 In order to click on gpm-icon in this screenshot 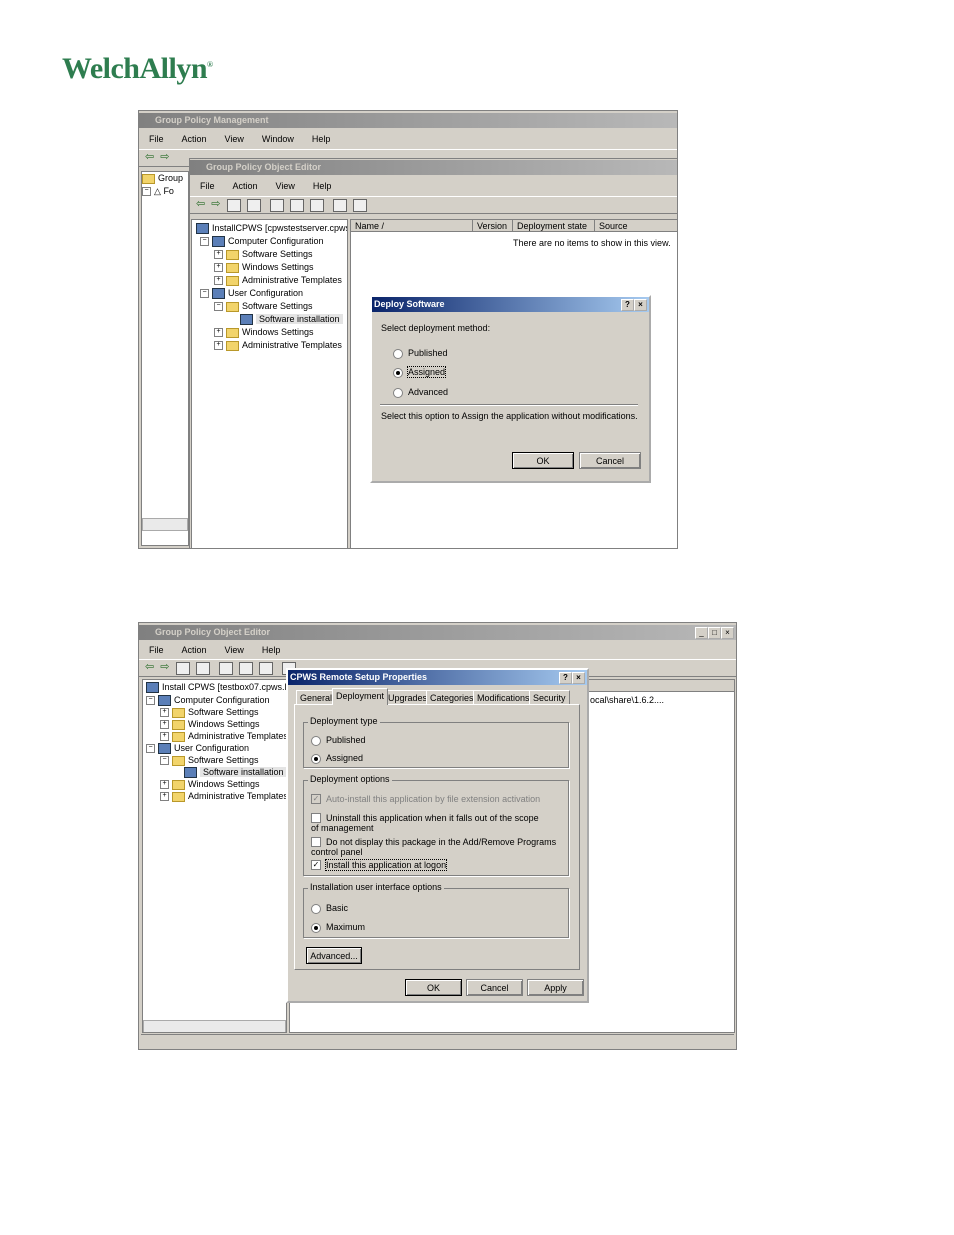, I will do `click(148, 178)`.